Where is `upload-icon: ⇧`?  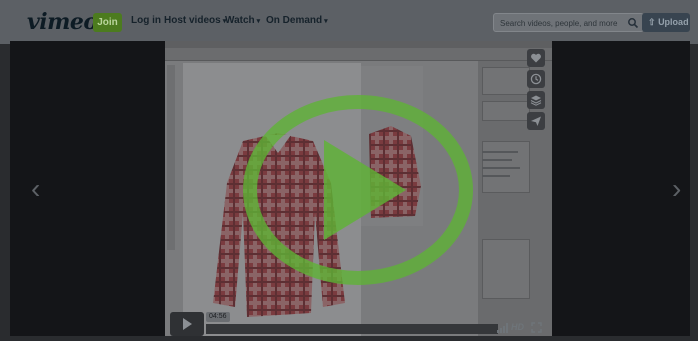
upload-icon: ⇧ is located at coordinates (652, 22).